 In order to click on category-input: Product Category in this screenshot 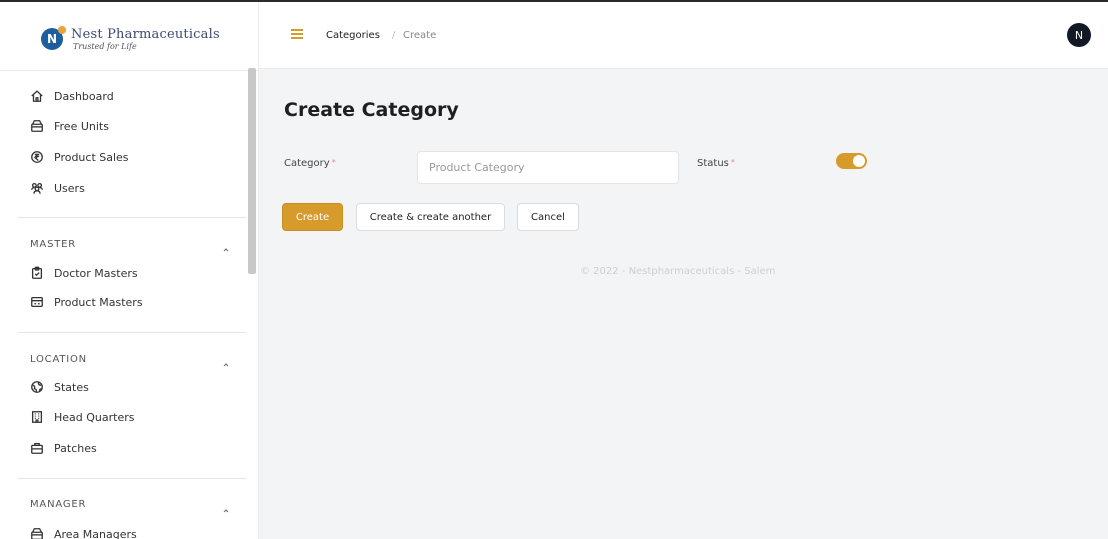, I will do `click(548, 167)`.